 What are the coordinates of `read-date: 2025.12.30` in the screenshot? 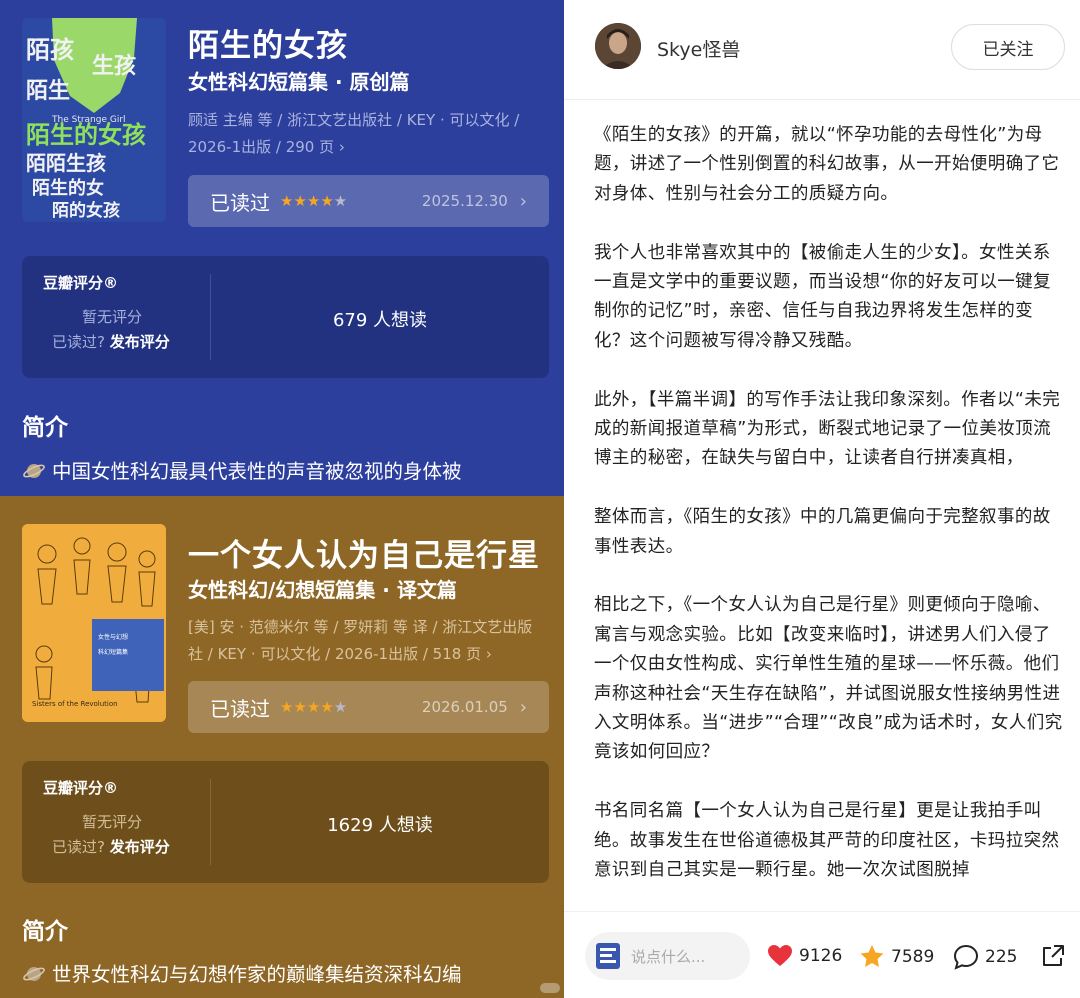 It's located at (464, 201).